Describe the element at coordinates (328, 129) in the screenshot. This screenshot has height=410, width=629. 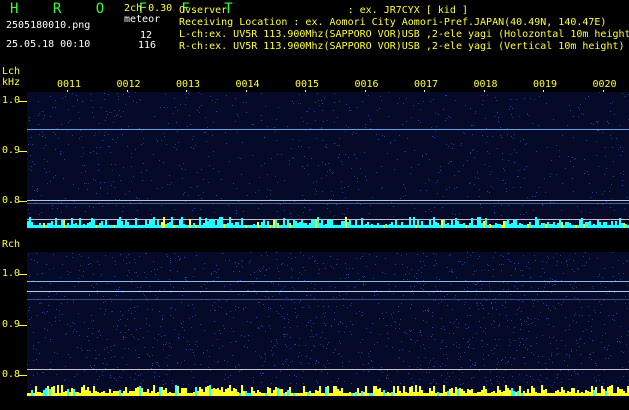
I see `signal-trace` at that location.